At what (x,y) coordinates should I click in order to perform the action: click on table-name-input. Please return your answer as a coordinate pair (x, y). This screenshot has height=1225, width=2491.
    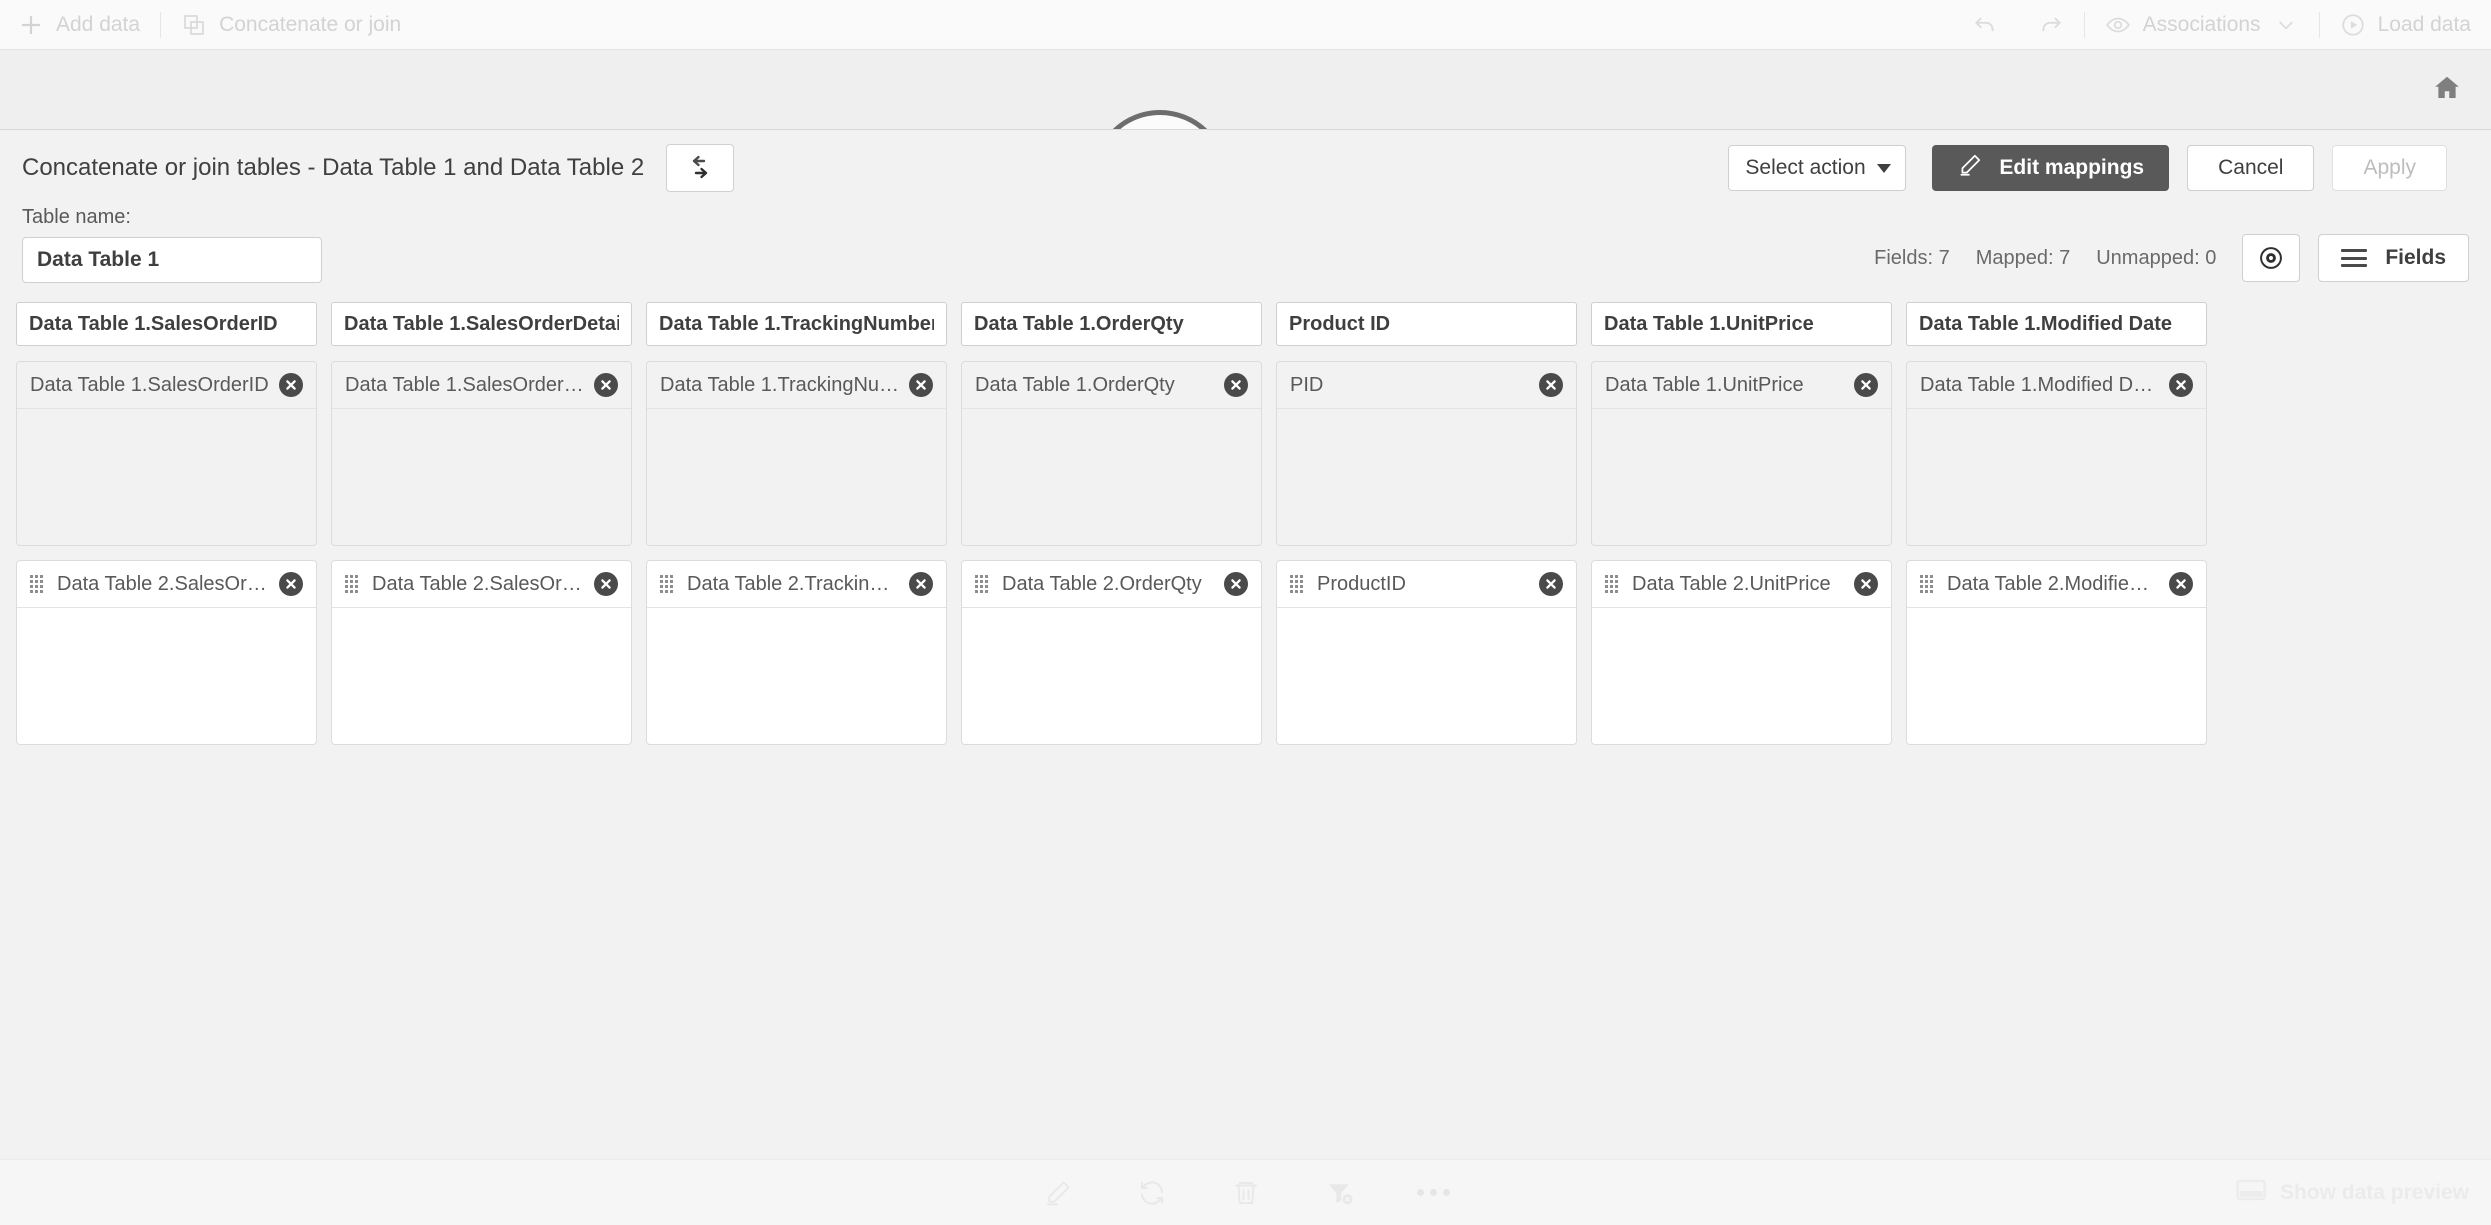
    Looking at the image, I should click on (172, 260).